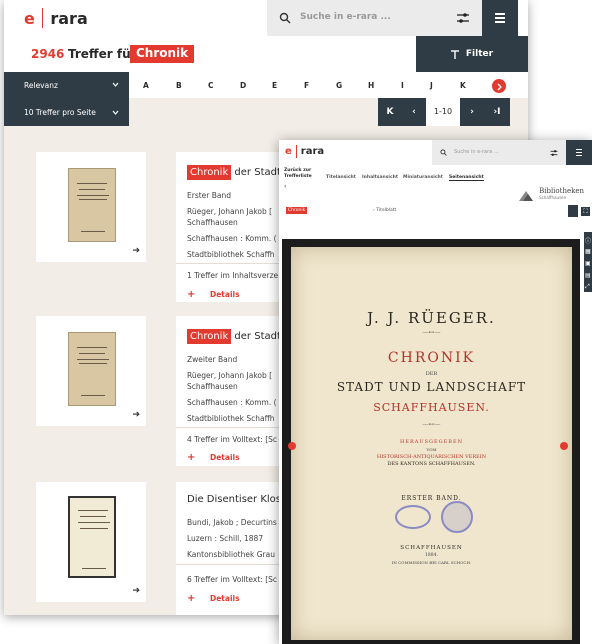 This screenshot has height=644, width=592. Describe the element at coordinates (341, 177) in the screenshot. I see `tab-title-view: Titelansicht` at that location.